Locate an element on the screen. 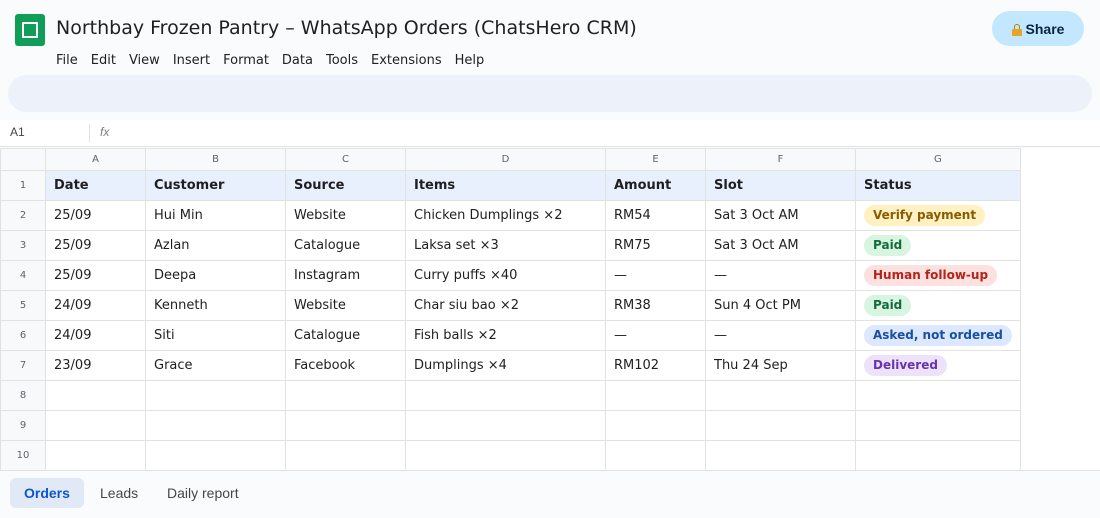 This screenshot has width=1100, height=518. row-number: 6 is located at coordinates (23, 335).